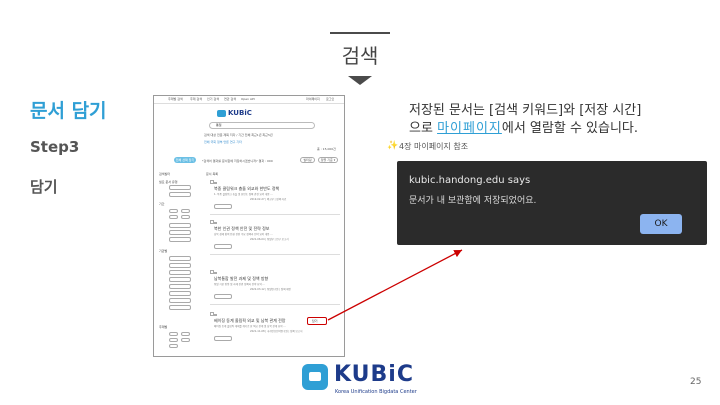 The width and height of the screenshot is (720, 405). I want to click on search-options: 검색 대상 전문 제목 저자 / 기간 전체 최근1년 최근5년, so click(238, 135).